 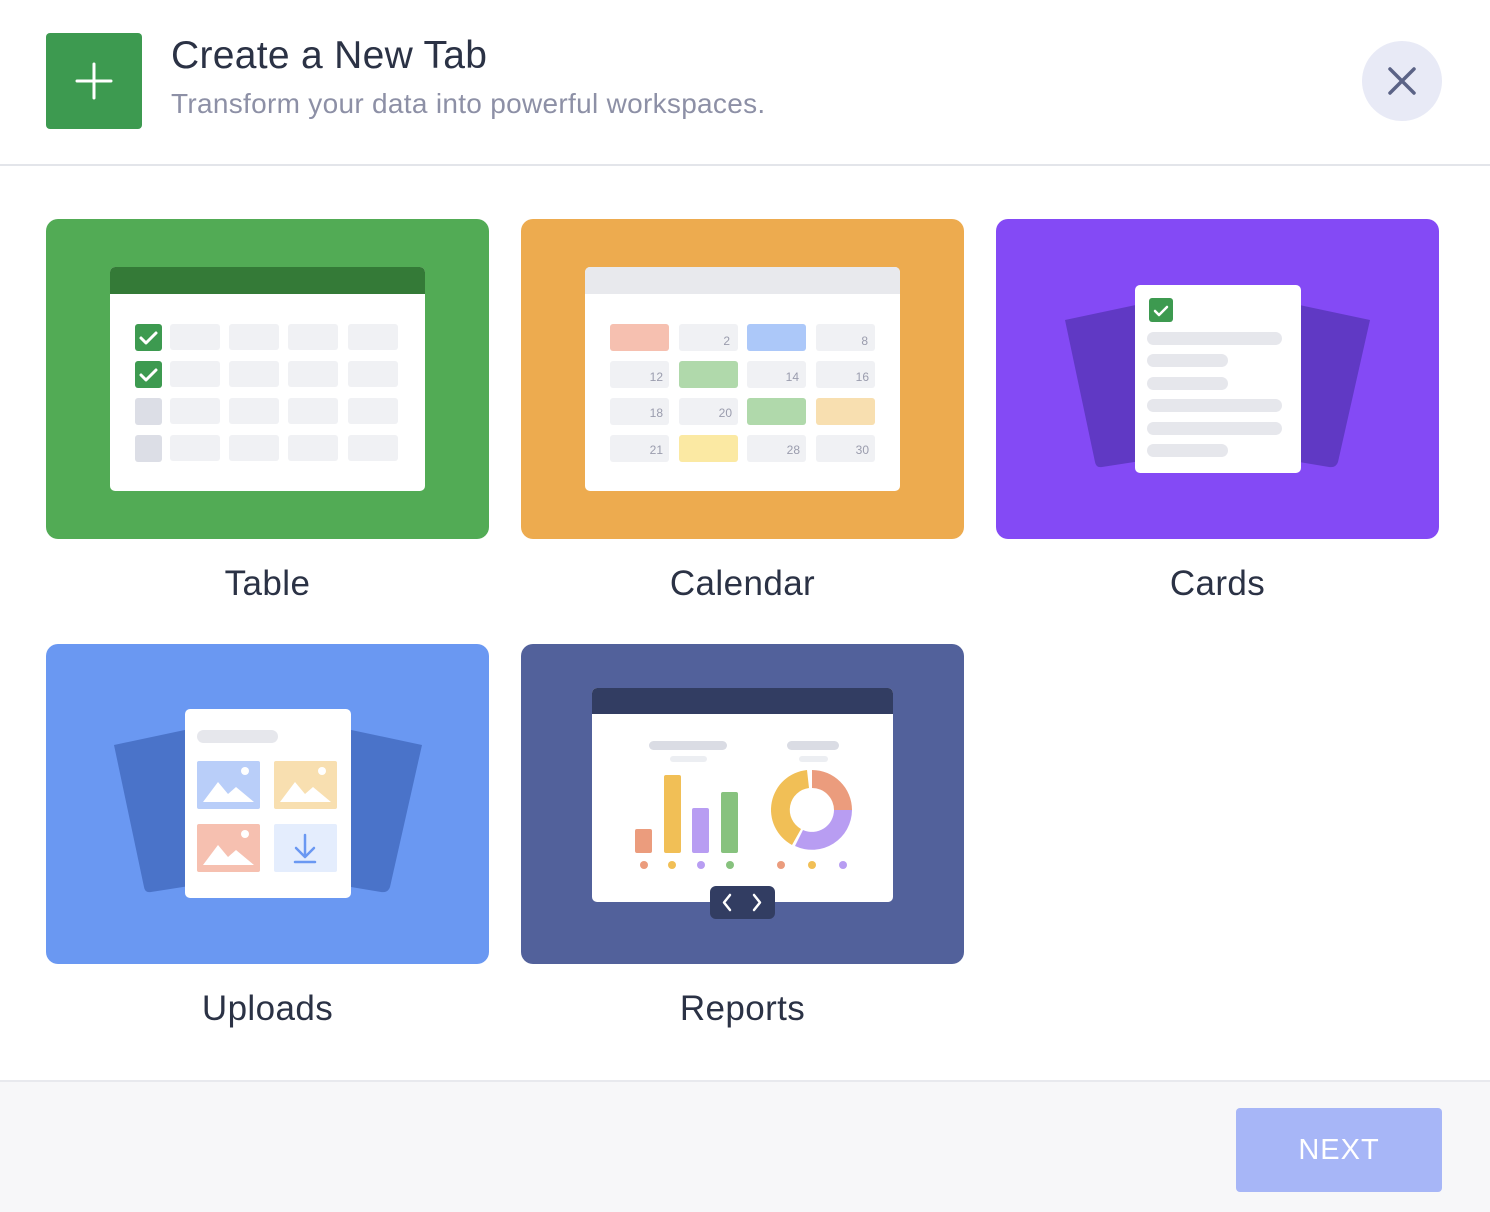 I want to click on option-cards: Cards, so click(x=1217, y=411).